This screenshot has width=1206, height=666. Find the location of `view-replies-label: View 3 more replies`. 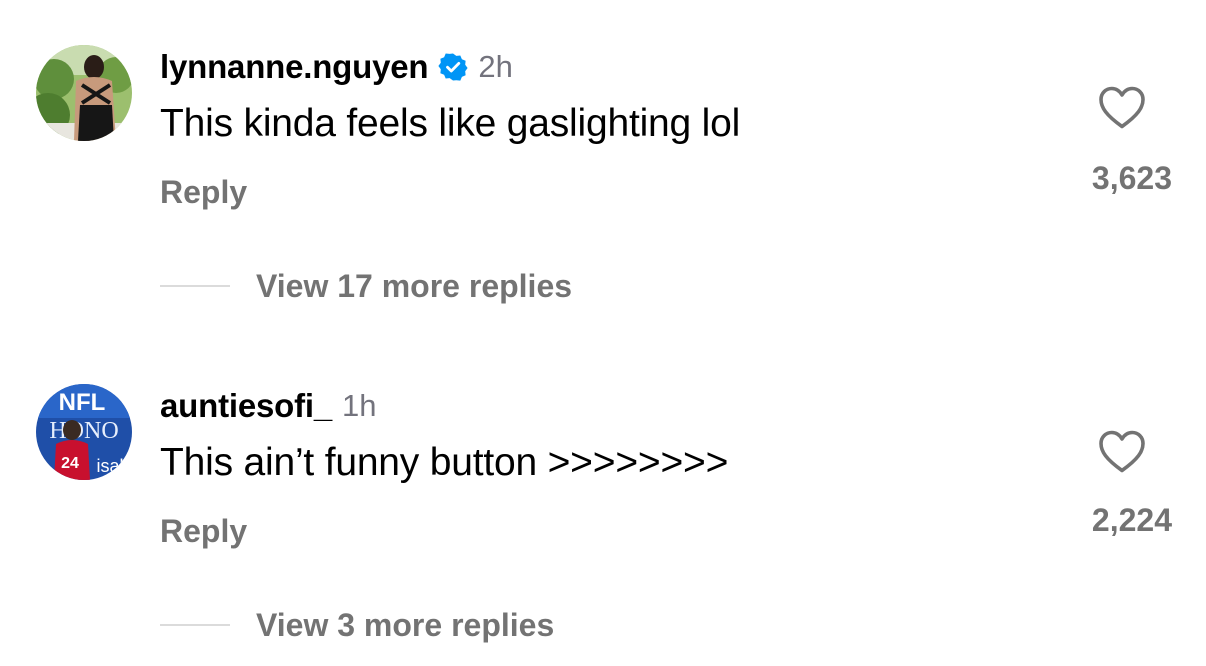

view-replies-label: View 3 more replies is located at coordinates (405, 624).